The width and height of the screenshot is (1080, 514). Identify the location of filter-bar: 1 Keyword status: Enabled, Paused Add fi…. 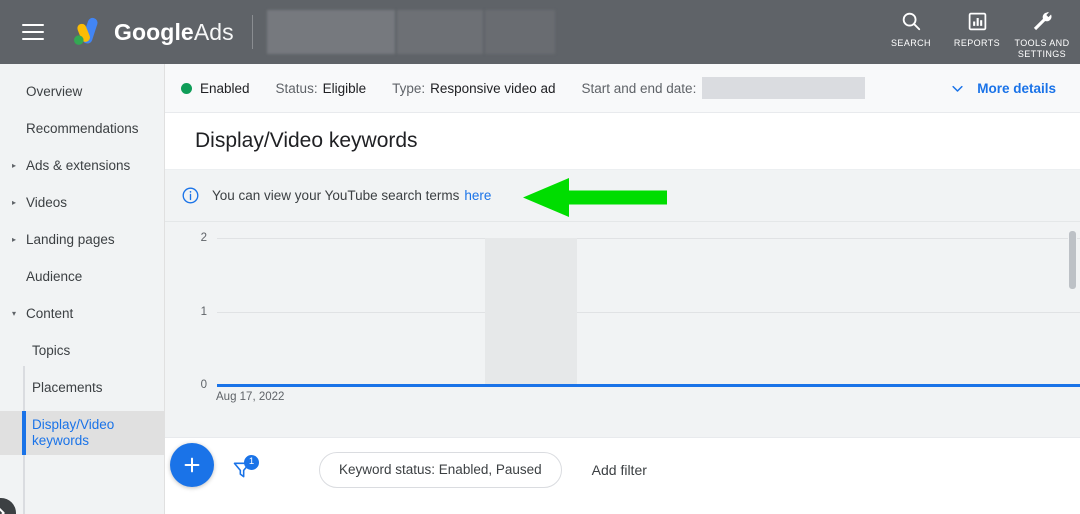
(622, 469).